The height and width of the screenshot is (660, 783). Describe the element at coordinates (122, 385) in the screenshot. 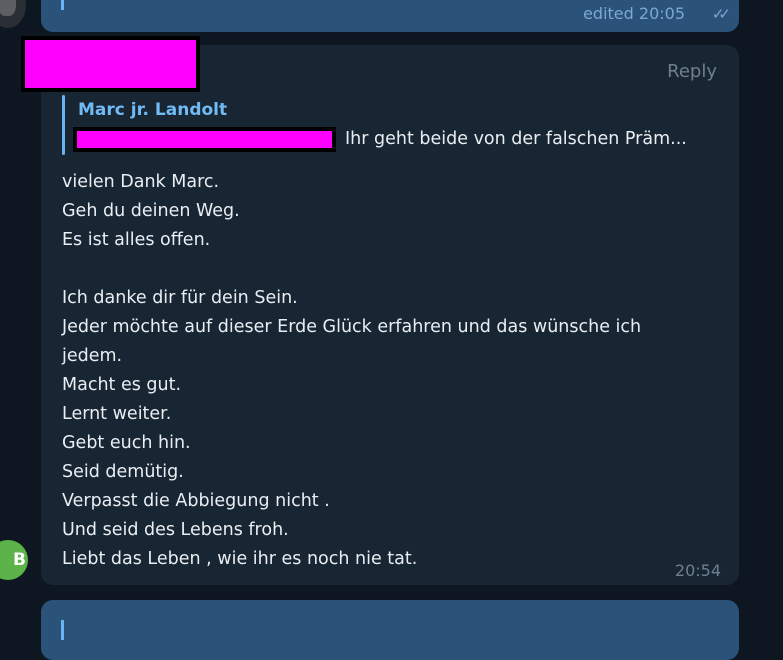

I see `message-line: Macht es gut.` at that location.